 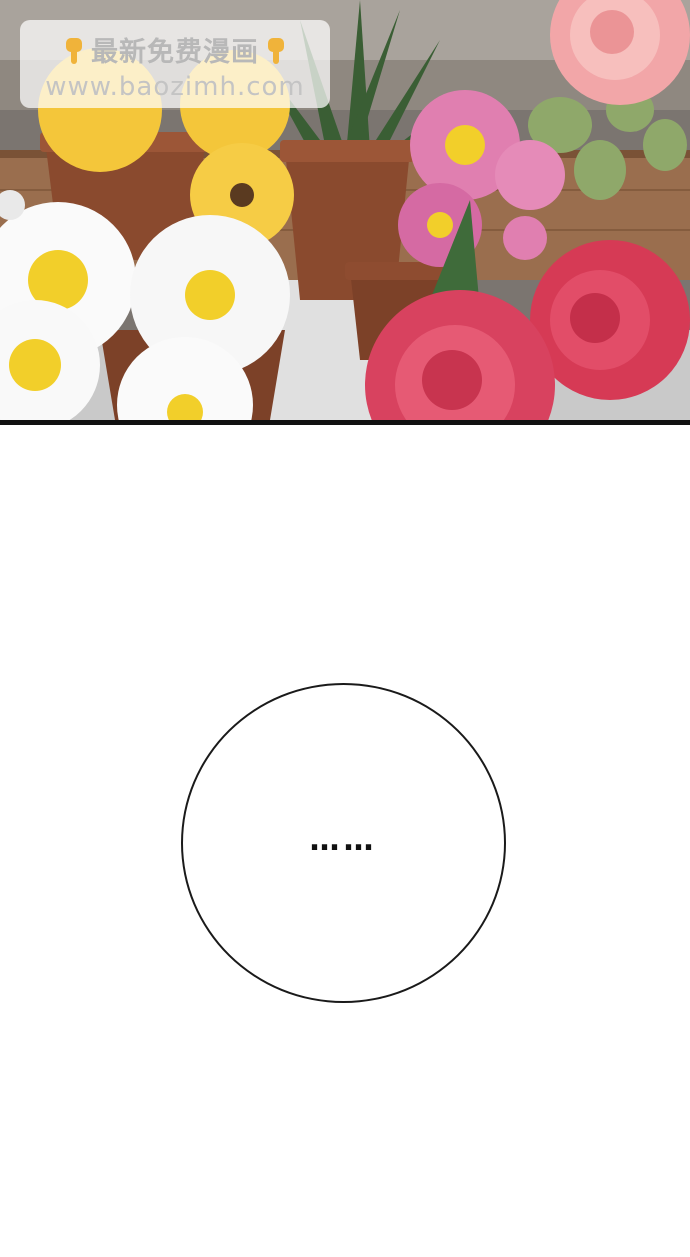 What do you see at coordinates (175, 87) in the screenshot?
I see `watermark-url: www.baozimh.com` at bounding box center [175, 87].